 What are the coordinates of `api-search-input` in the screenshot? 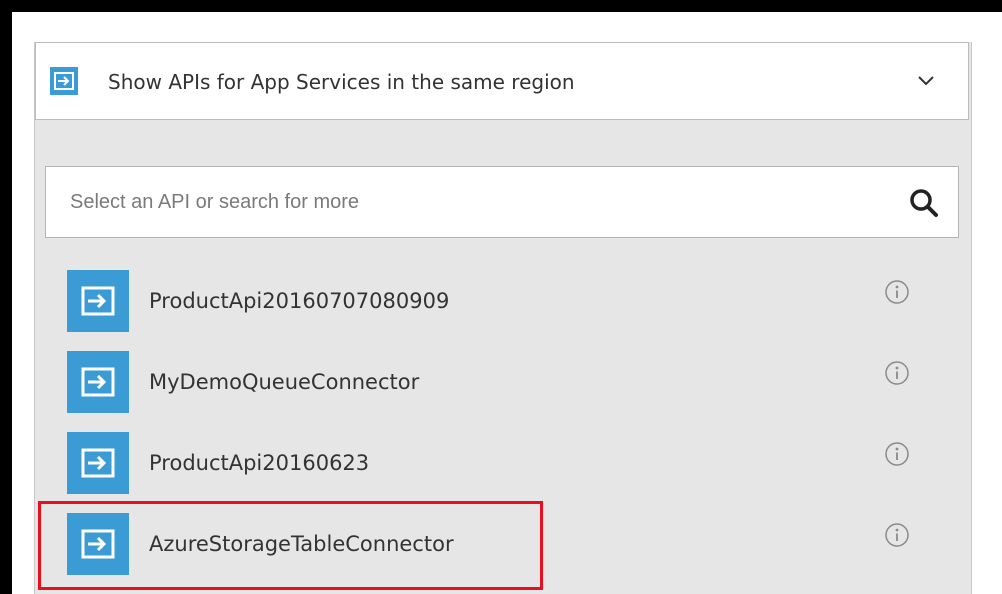 It's located at (466, 202).